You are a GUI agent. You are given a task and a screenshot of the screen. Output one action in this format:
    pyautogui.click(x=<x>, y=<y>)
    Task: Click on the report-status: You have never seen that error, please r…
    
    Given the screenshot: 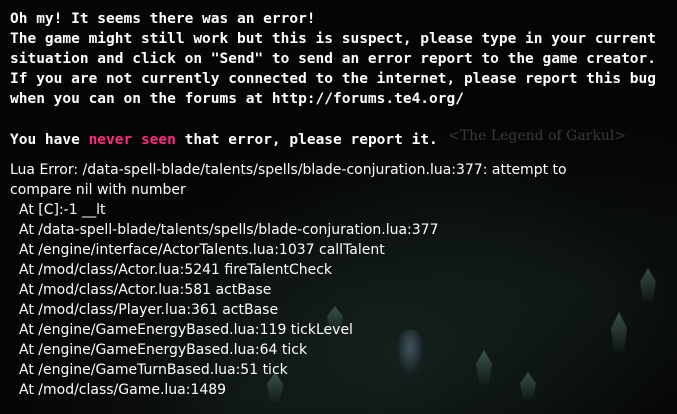 What is the action you would take?
    pyautogui.click(x=340, y=140)
    